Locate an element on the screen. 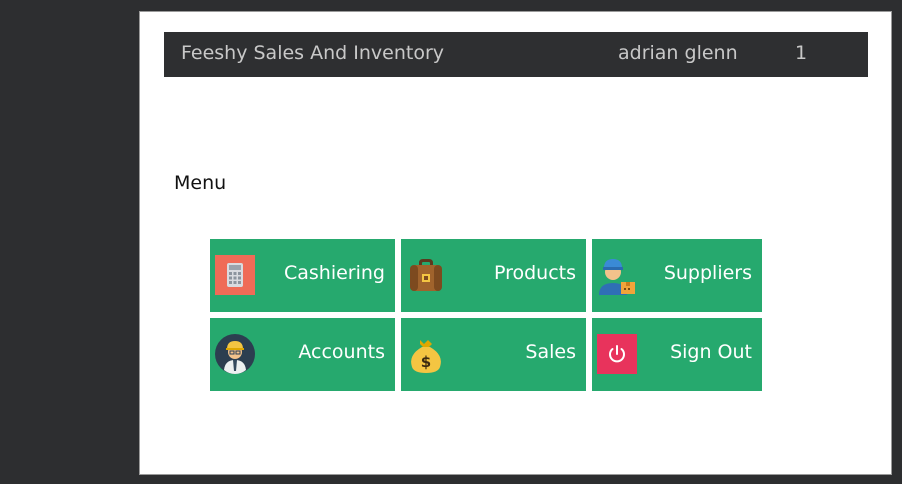  accounts-label: Accounts is located at coordinates (341, 352).